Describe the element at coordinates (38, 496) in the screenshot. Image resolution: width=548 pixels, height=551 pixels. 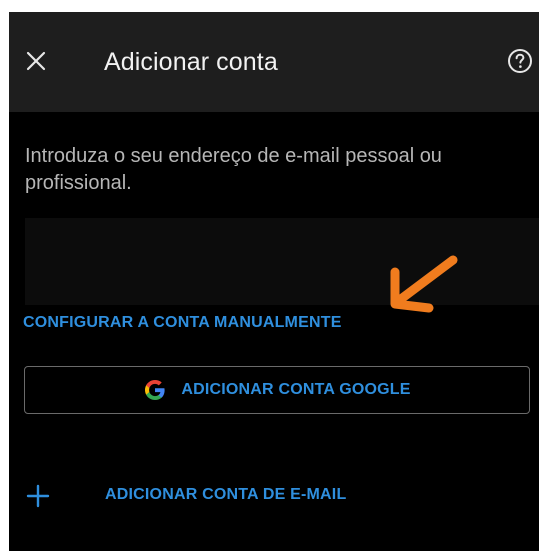
I see `plus-icon` at that location.